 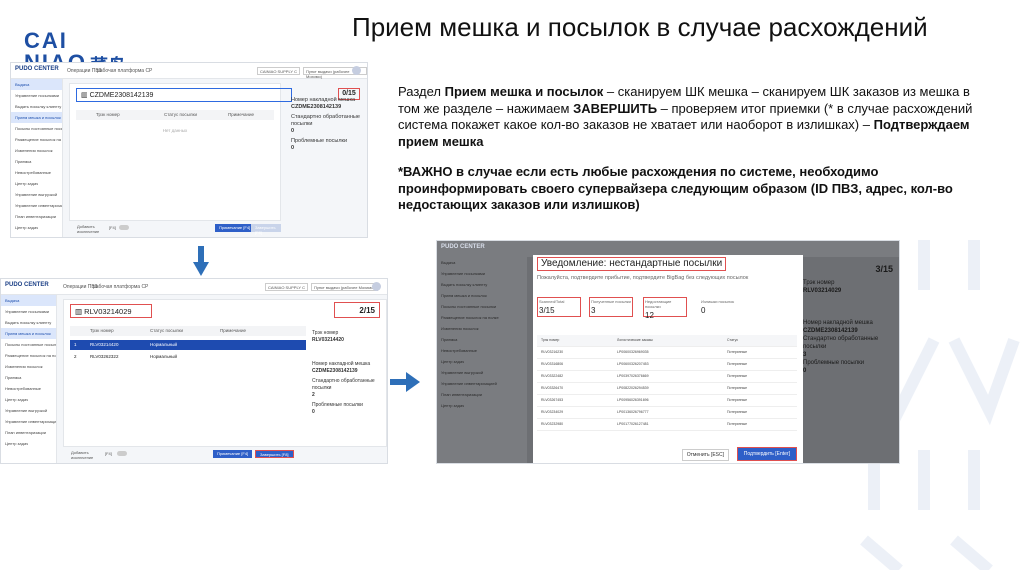 What do you see at coordinates (658, 304) in the screenshot?
I see `stat-label: Недостающие посылки` at bounding box center [658, 304].